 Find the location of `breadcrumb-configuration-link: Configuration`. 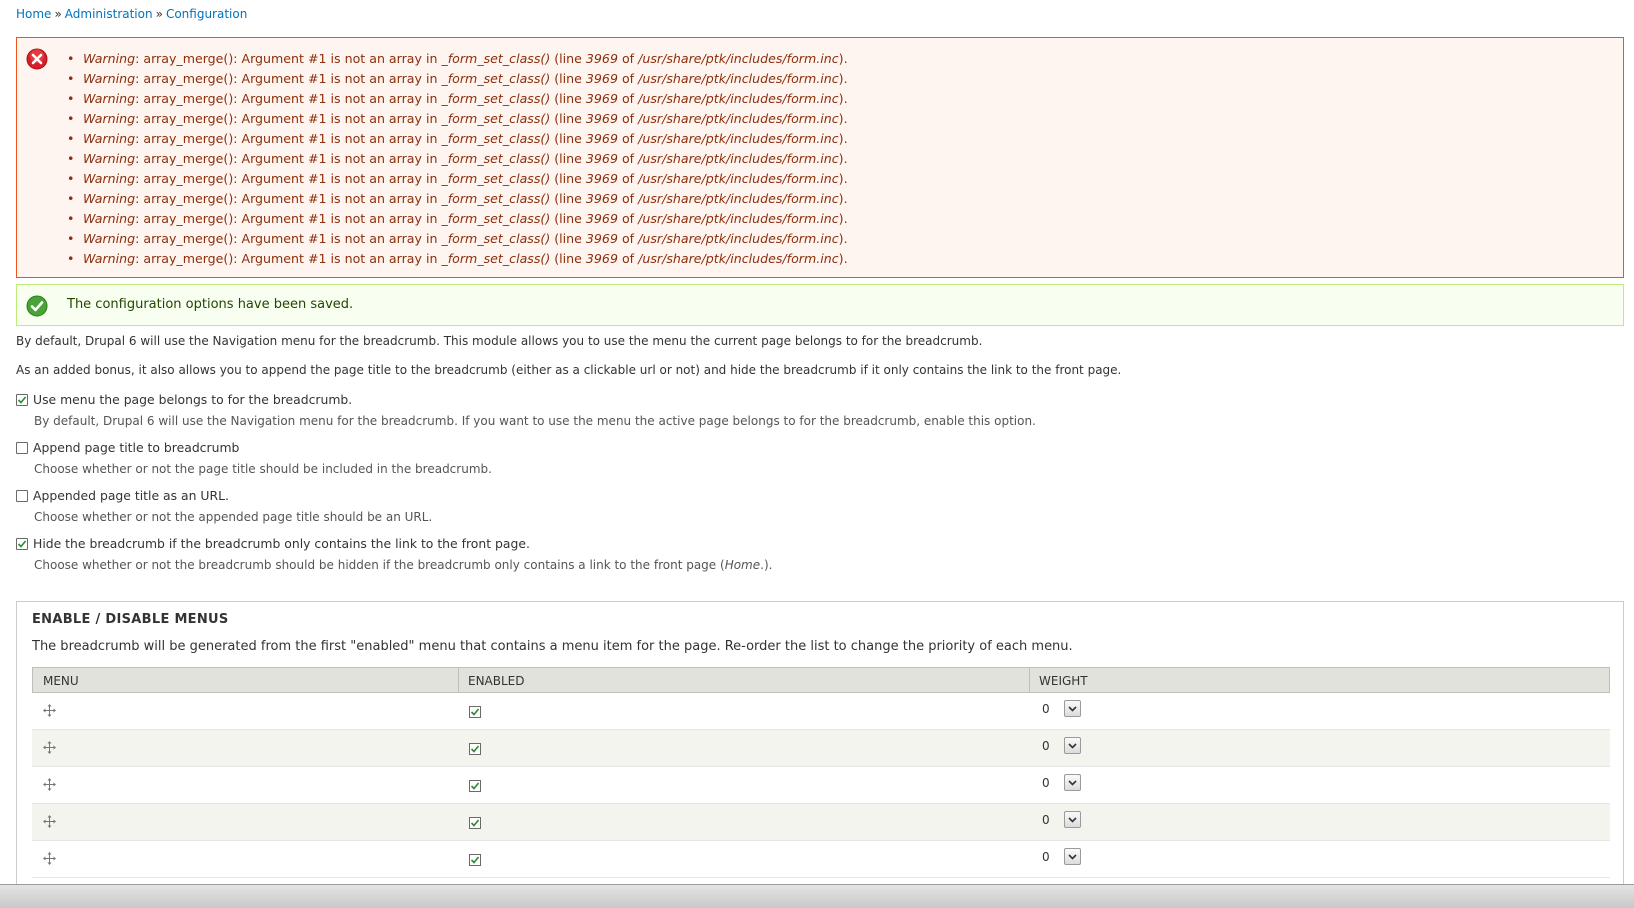

breadcrumb-configuration-link: Configuration is located at coordinates (206, 14).